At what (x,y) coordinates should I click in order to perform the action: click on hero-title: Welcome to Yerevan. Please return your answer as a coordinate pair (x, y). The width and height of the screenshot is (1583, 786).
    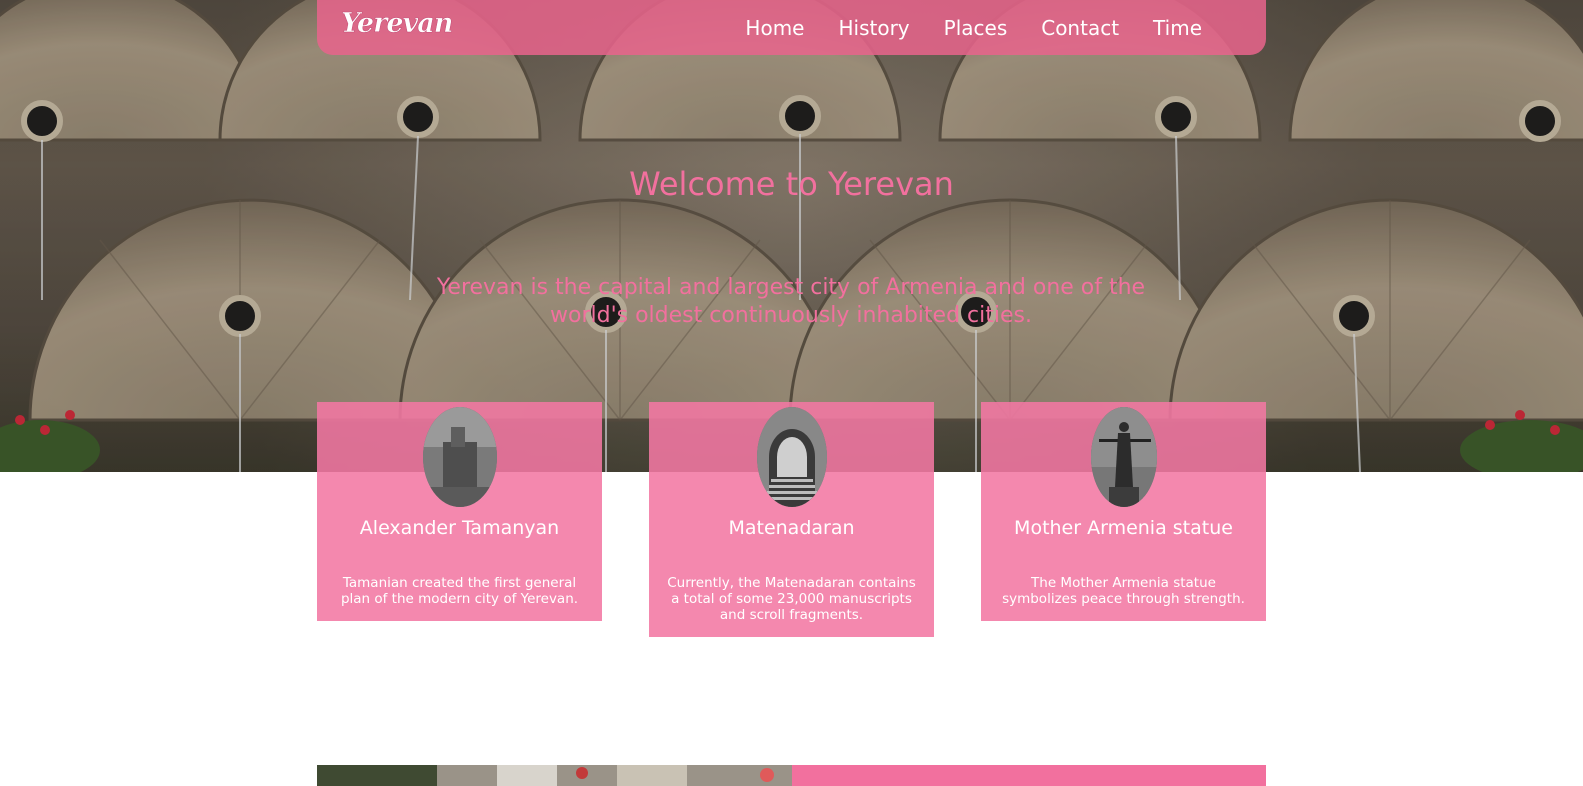
    Looking at the image, I should click on (791, 184).